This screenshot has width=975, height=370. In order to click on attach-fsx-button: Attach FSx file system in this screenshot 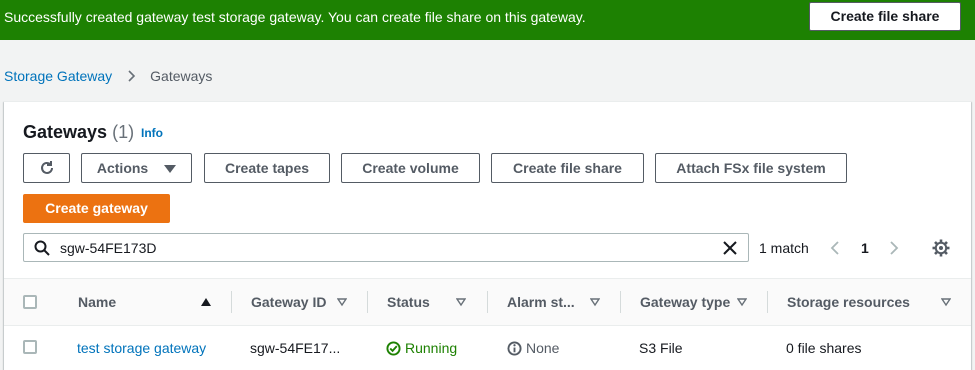, I will do `click(751, 168)`.